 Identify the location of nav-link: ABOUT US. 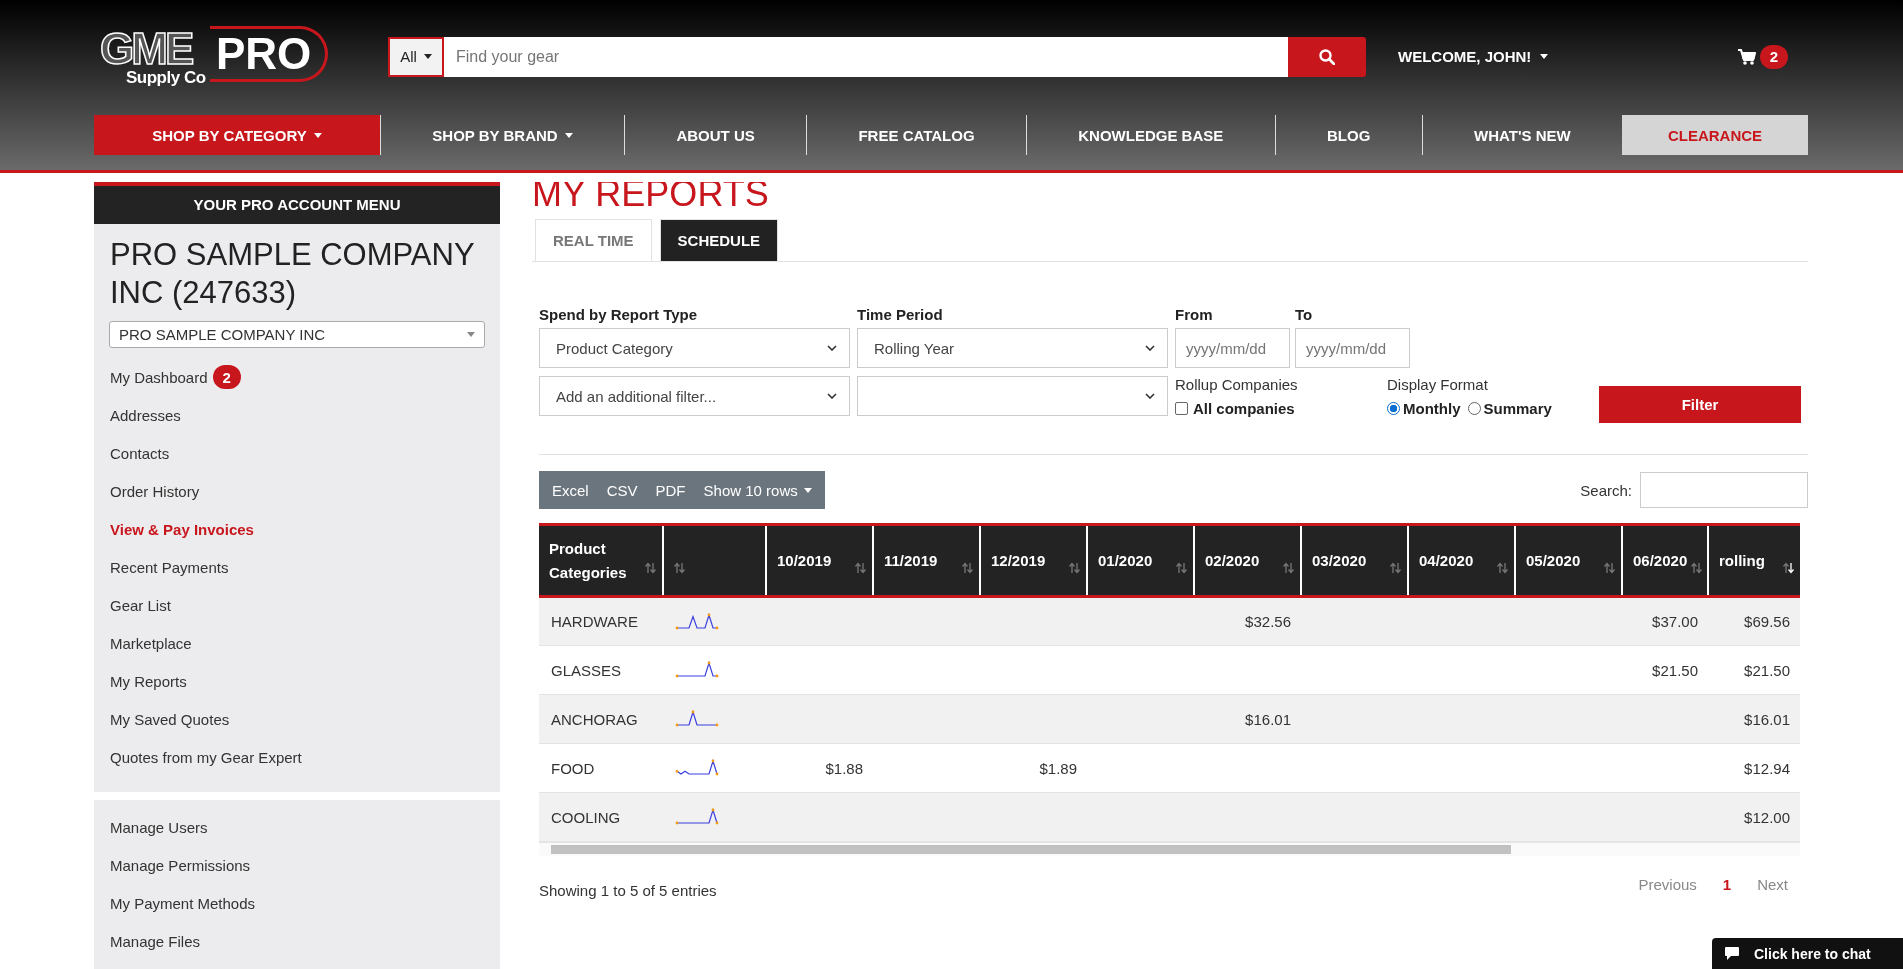
(715, 135).